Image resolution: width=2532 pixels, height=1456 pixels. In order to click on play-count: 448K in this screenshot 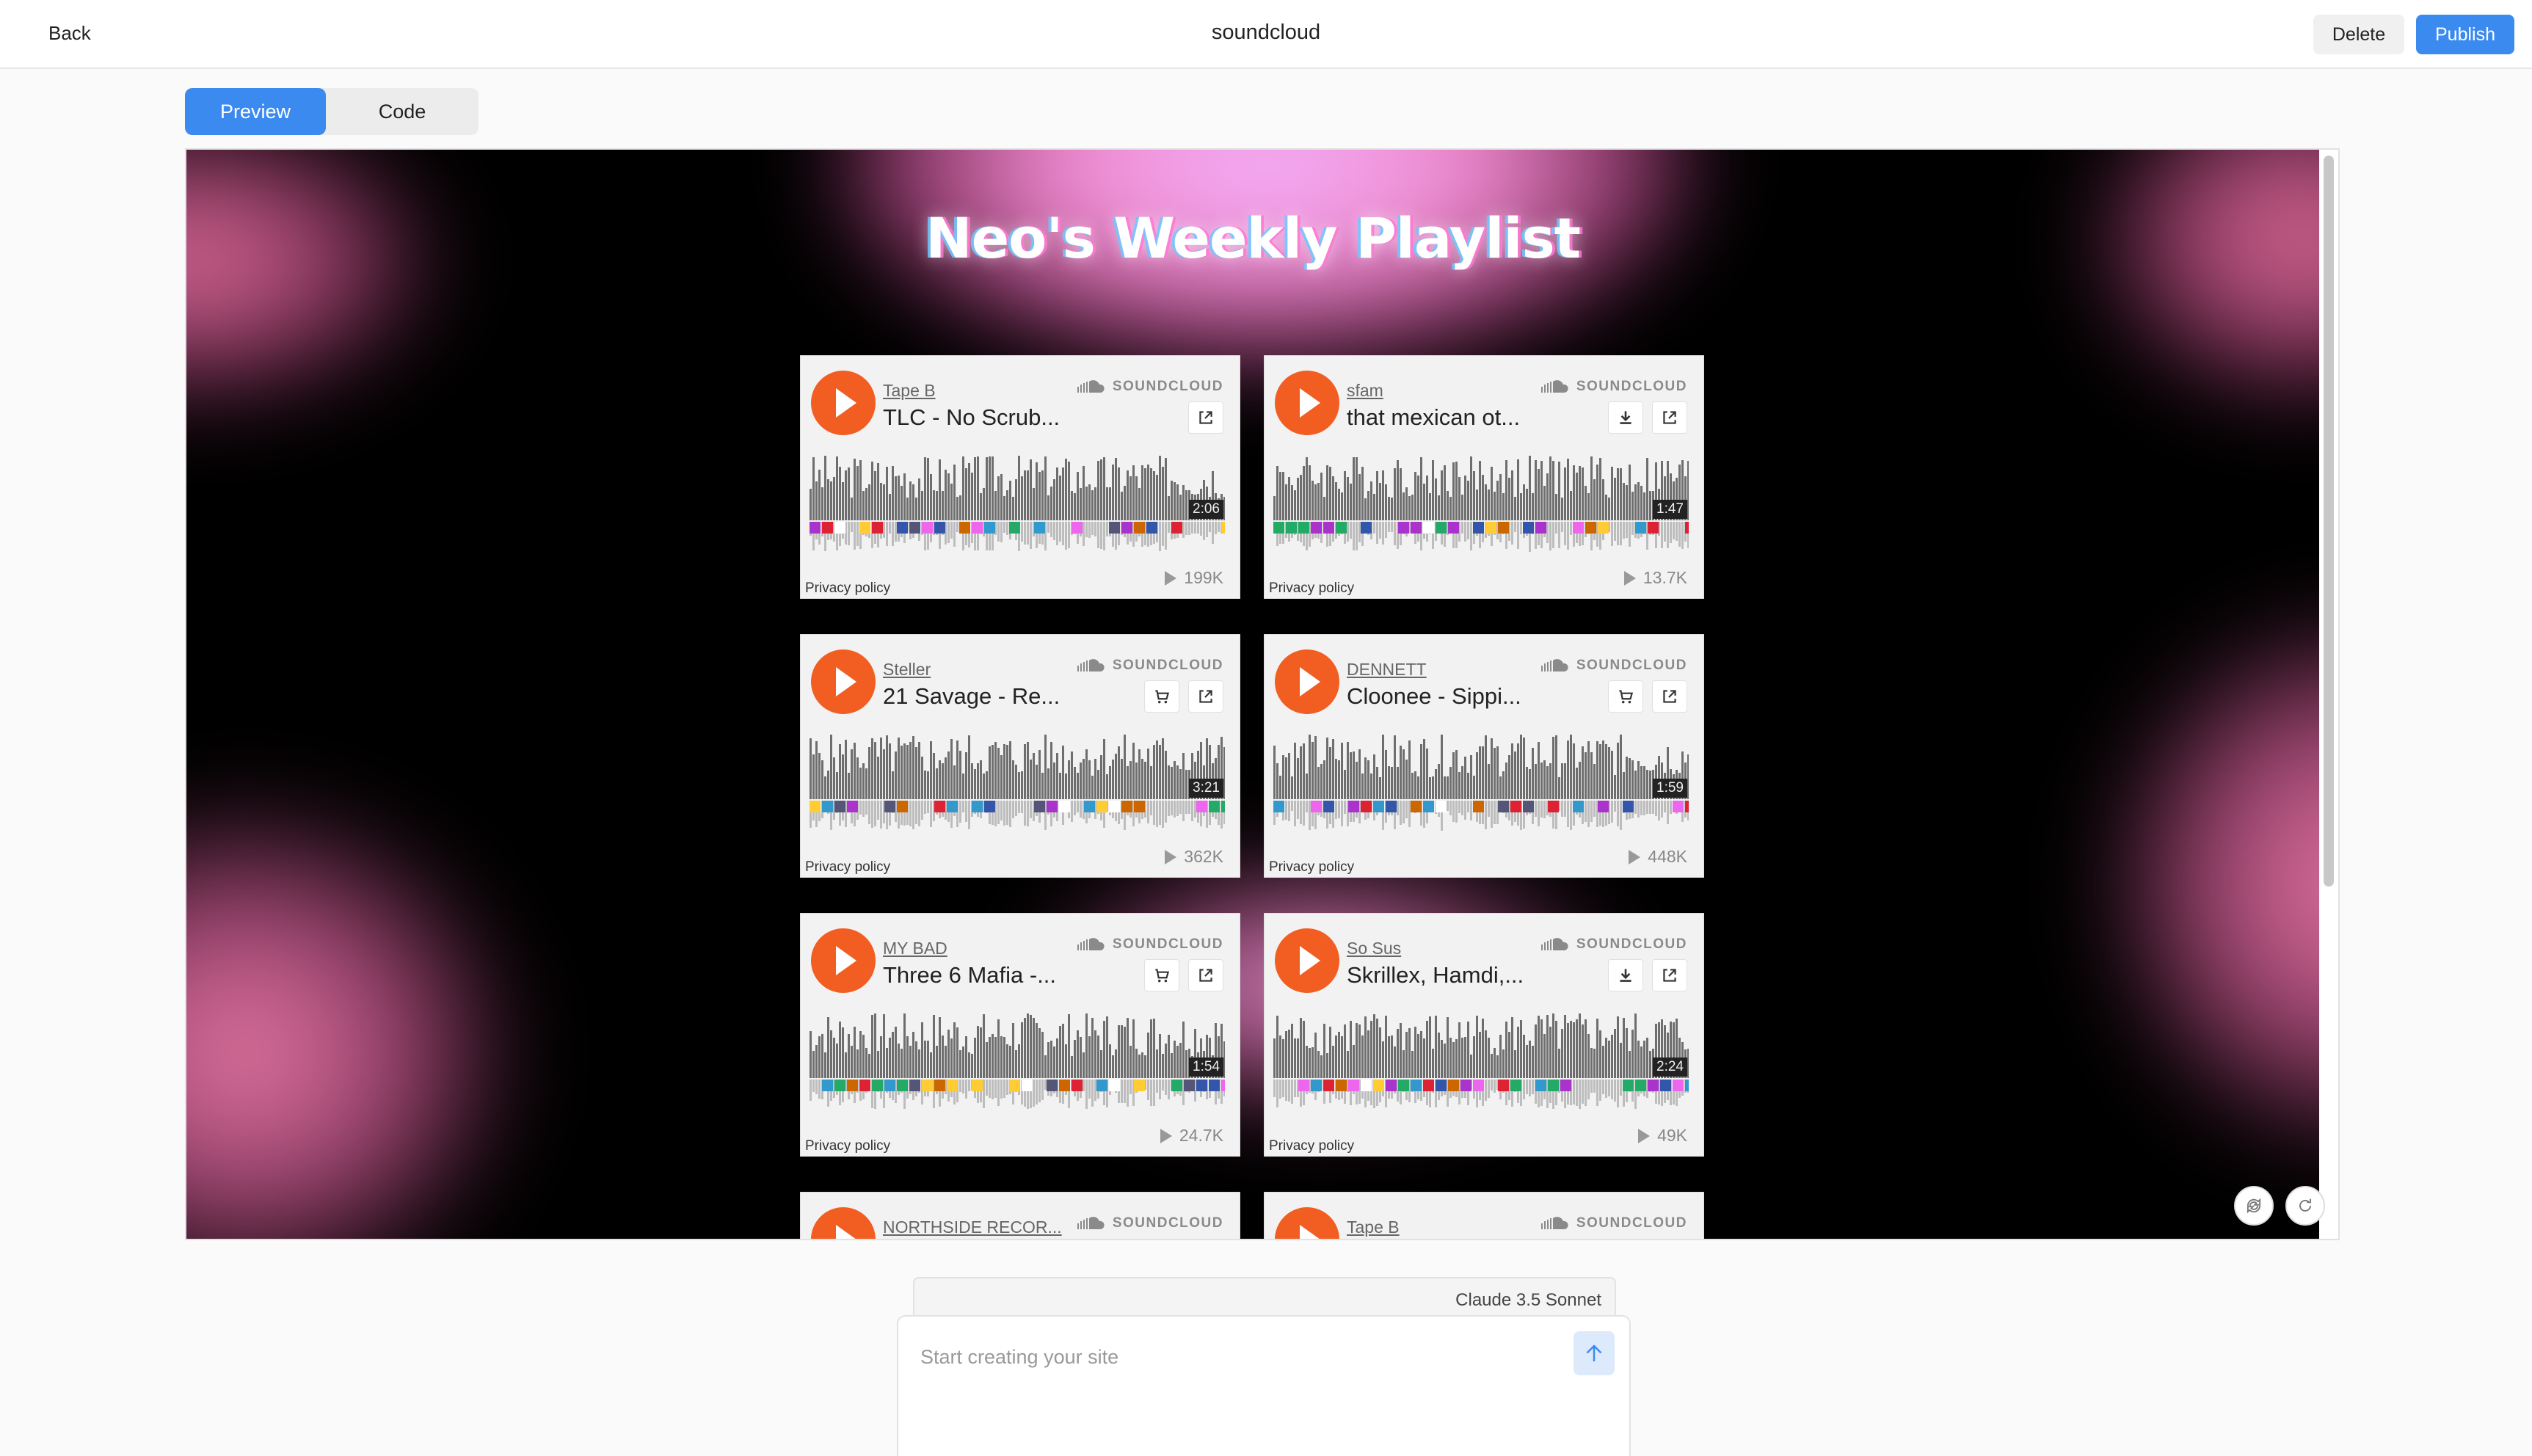, I will do `click(1658, 857)`.